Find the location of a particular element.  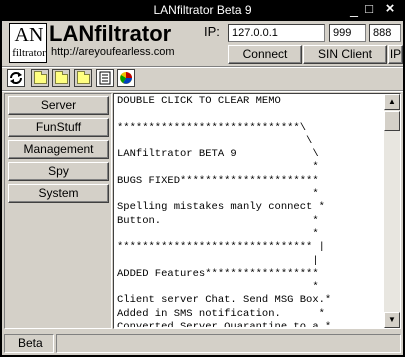

header-separator is located at coordinates (202, 67).